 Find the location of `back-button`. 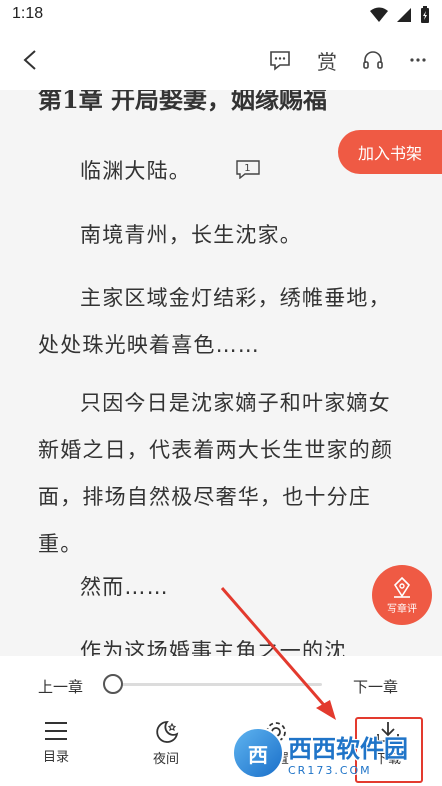

back-button is located at coordinates (30, 60).